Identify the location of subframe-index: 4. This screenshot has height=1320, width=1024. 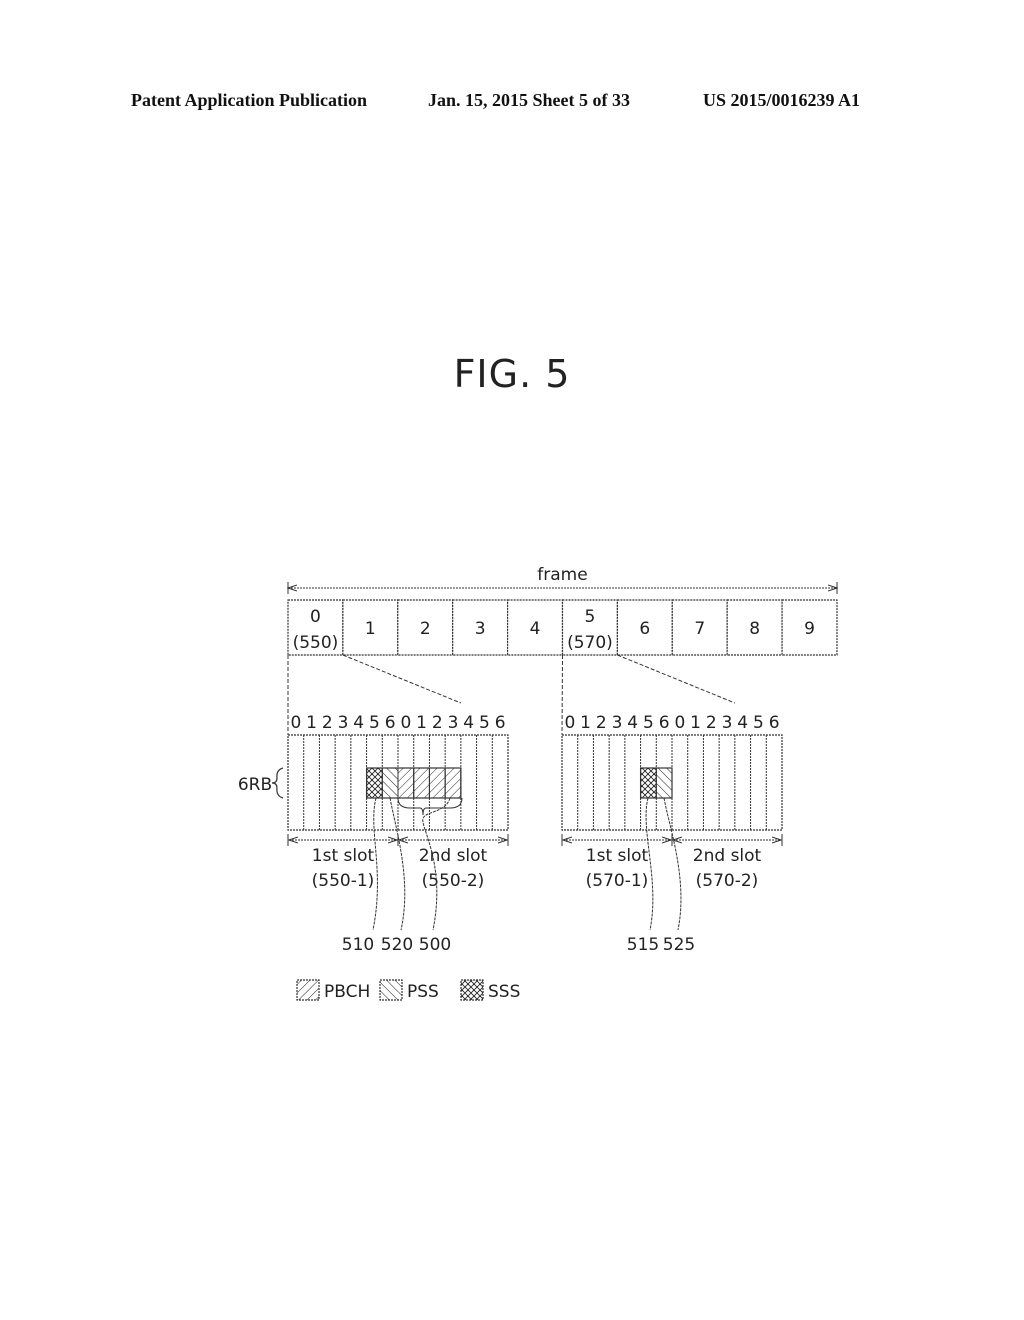
(535, 629).